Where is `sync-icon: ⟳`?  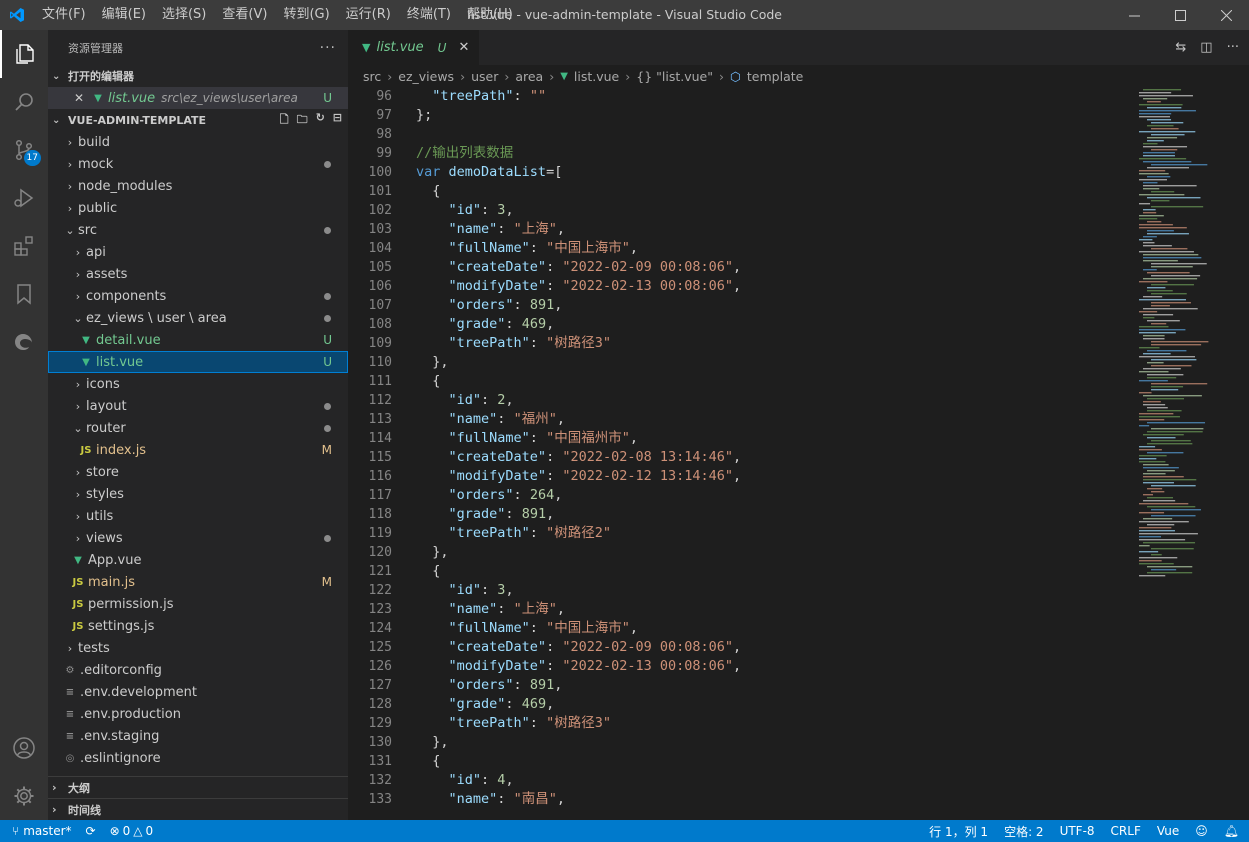 sync-icon: ⟳ is located at coordinates (91, 831).